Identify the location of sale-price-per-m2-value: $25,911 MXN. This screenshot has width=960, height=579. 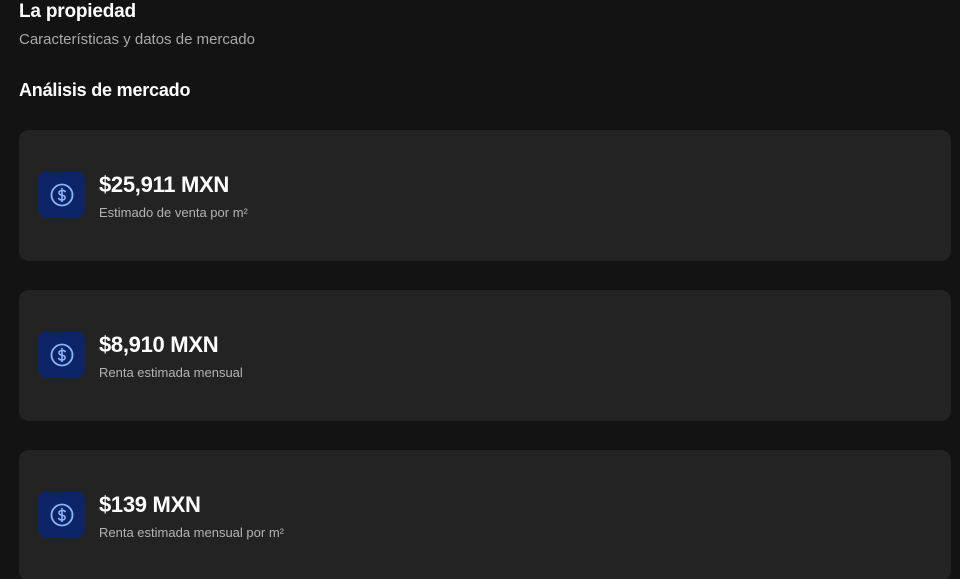
(164, 184).